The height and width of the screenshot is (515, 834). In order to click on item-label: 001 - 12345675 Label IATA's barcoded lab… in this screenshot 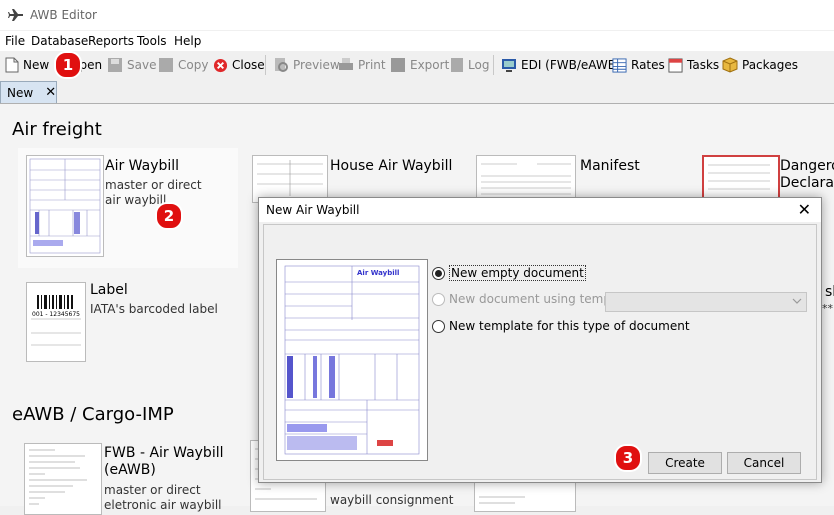, I will do `click(128, 321)`.